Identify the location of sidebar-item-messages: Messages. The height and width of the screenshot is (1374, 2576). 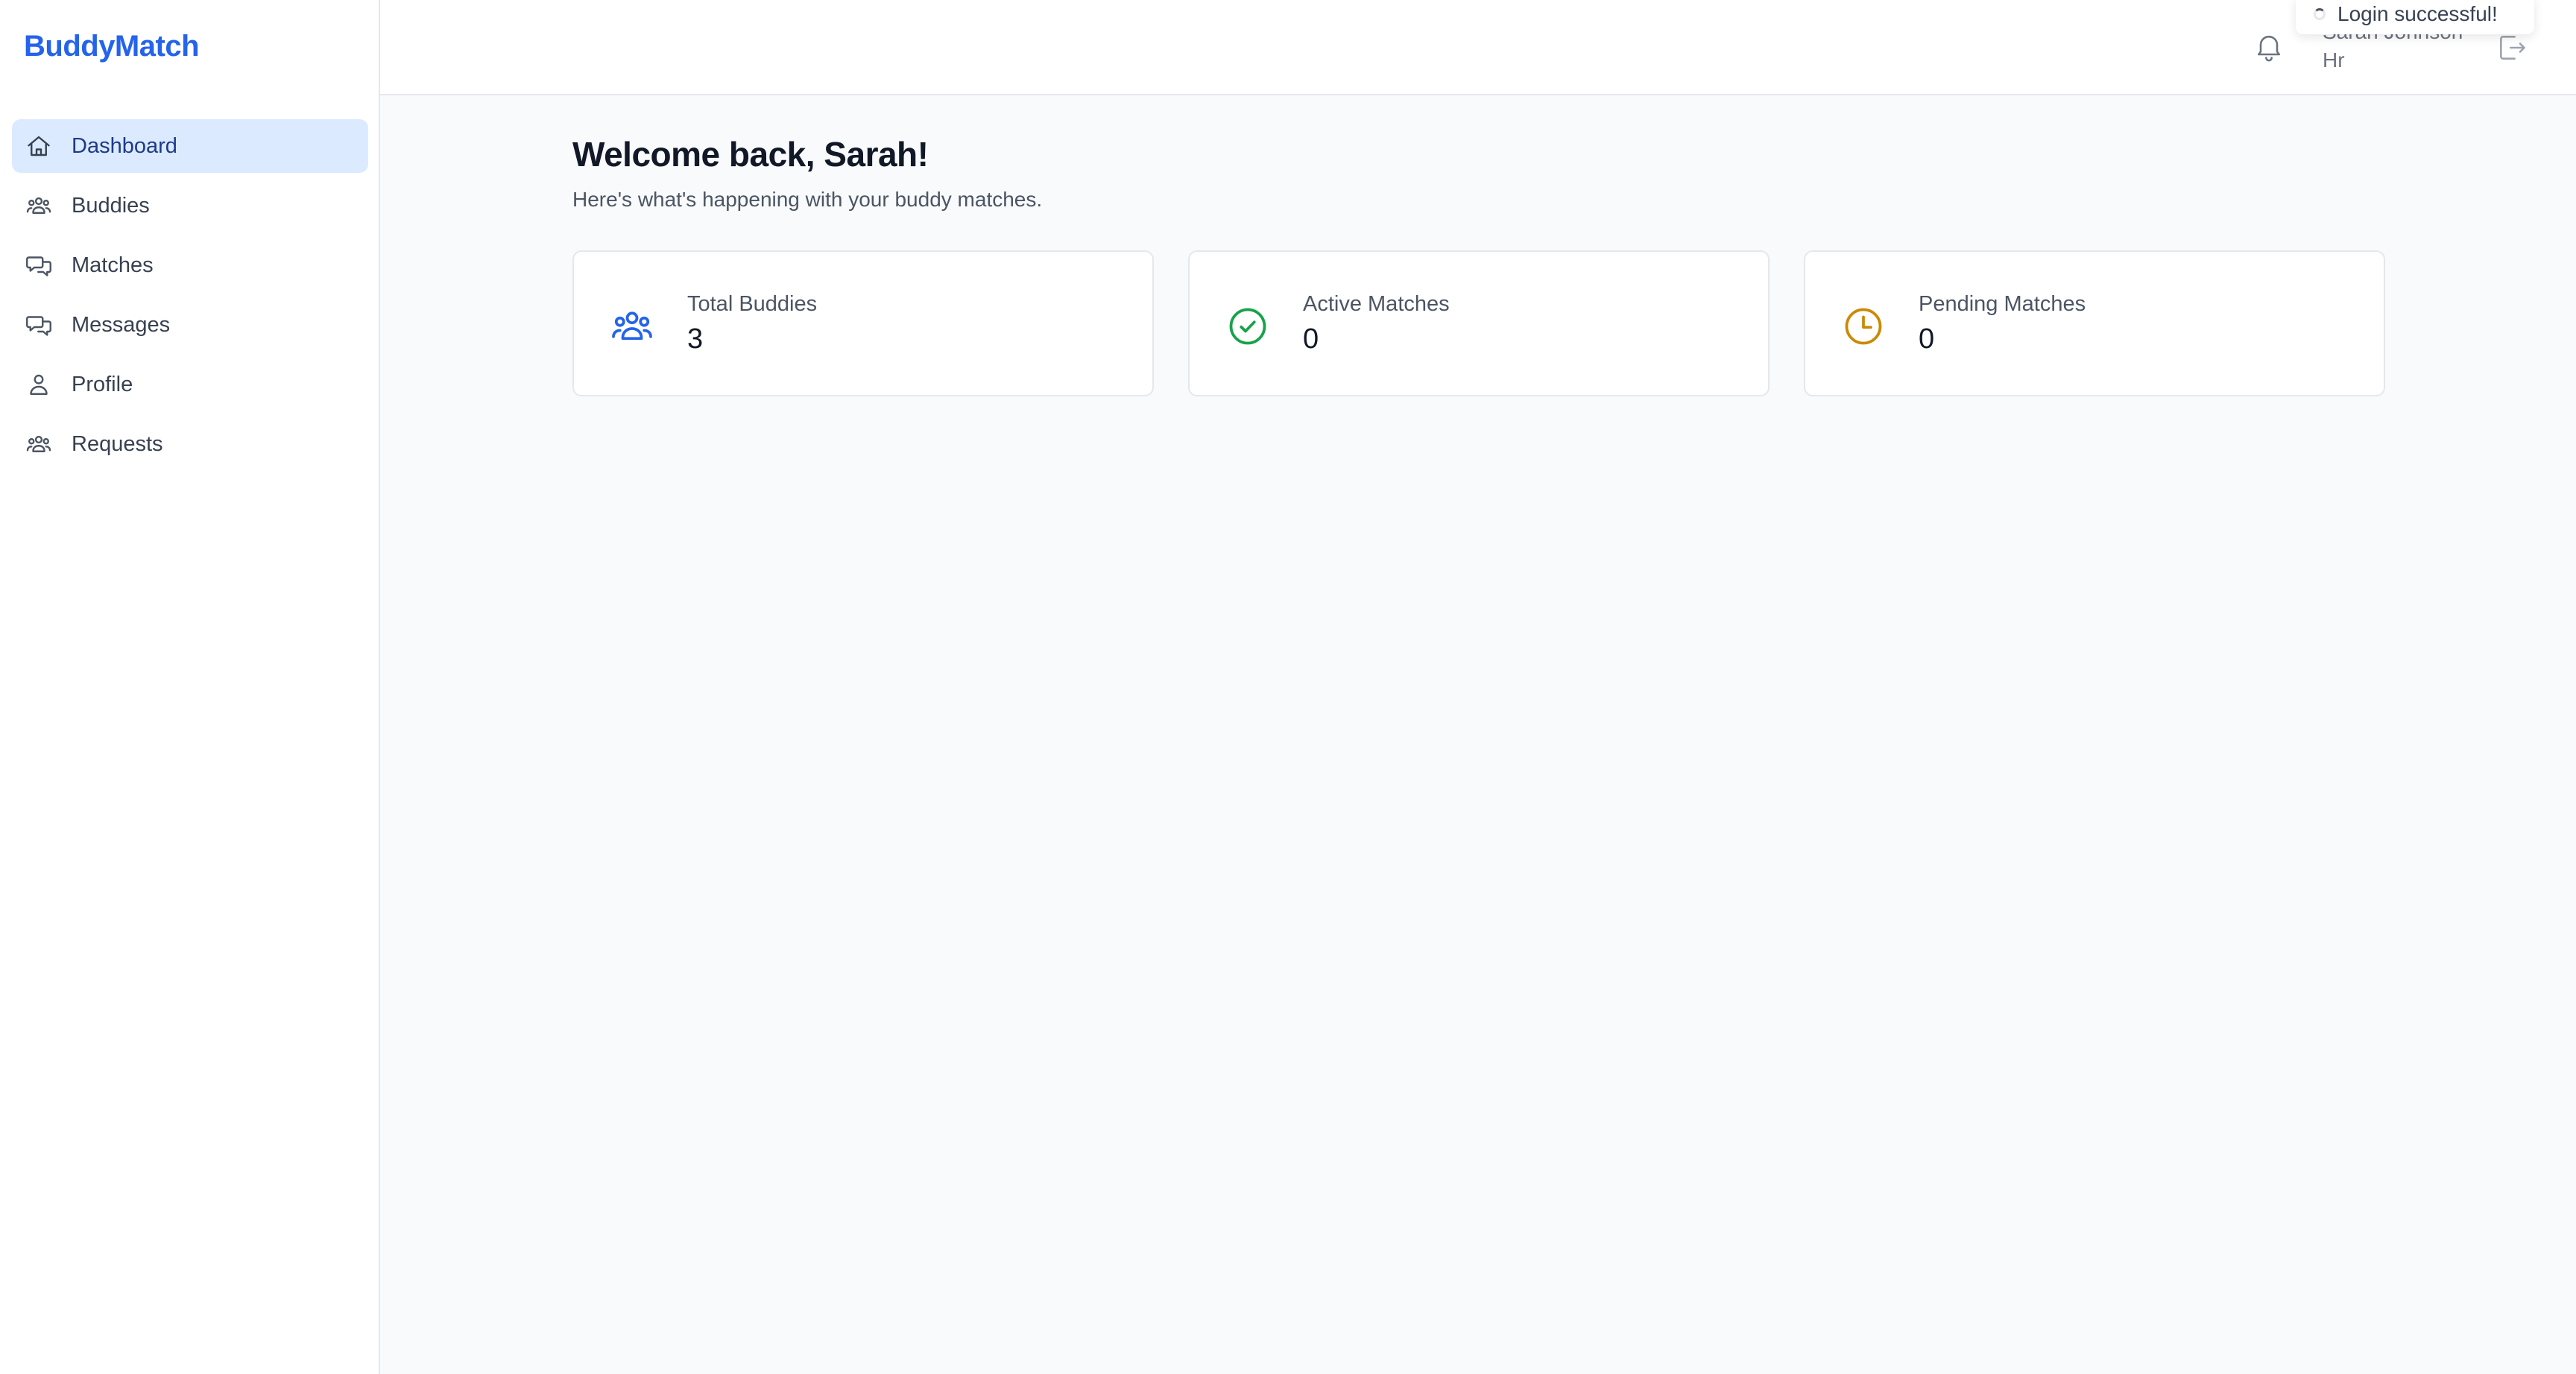
(190, 325).